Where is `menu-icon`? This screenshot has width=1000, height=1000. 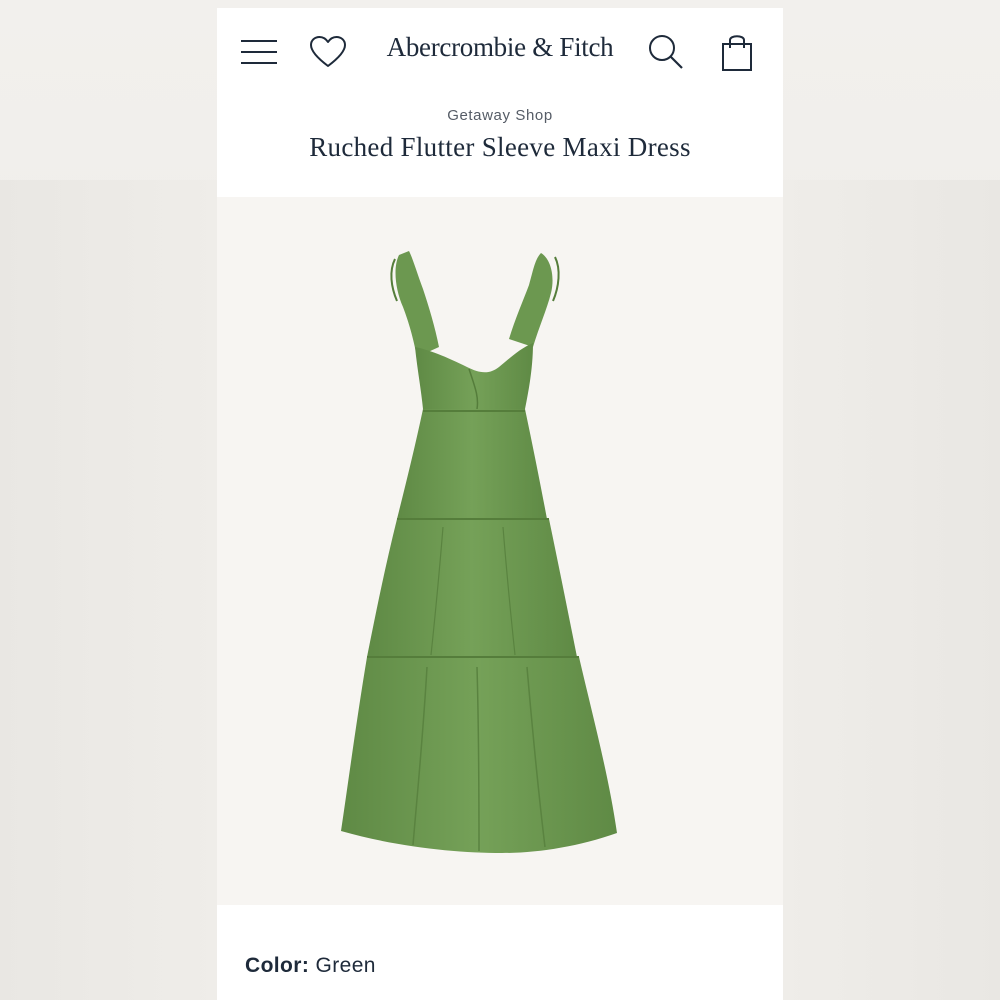 menu-icon is located at coordinates (259, 52).